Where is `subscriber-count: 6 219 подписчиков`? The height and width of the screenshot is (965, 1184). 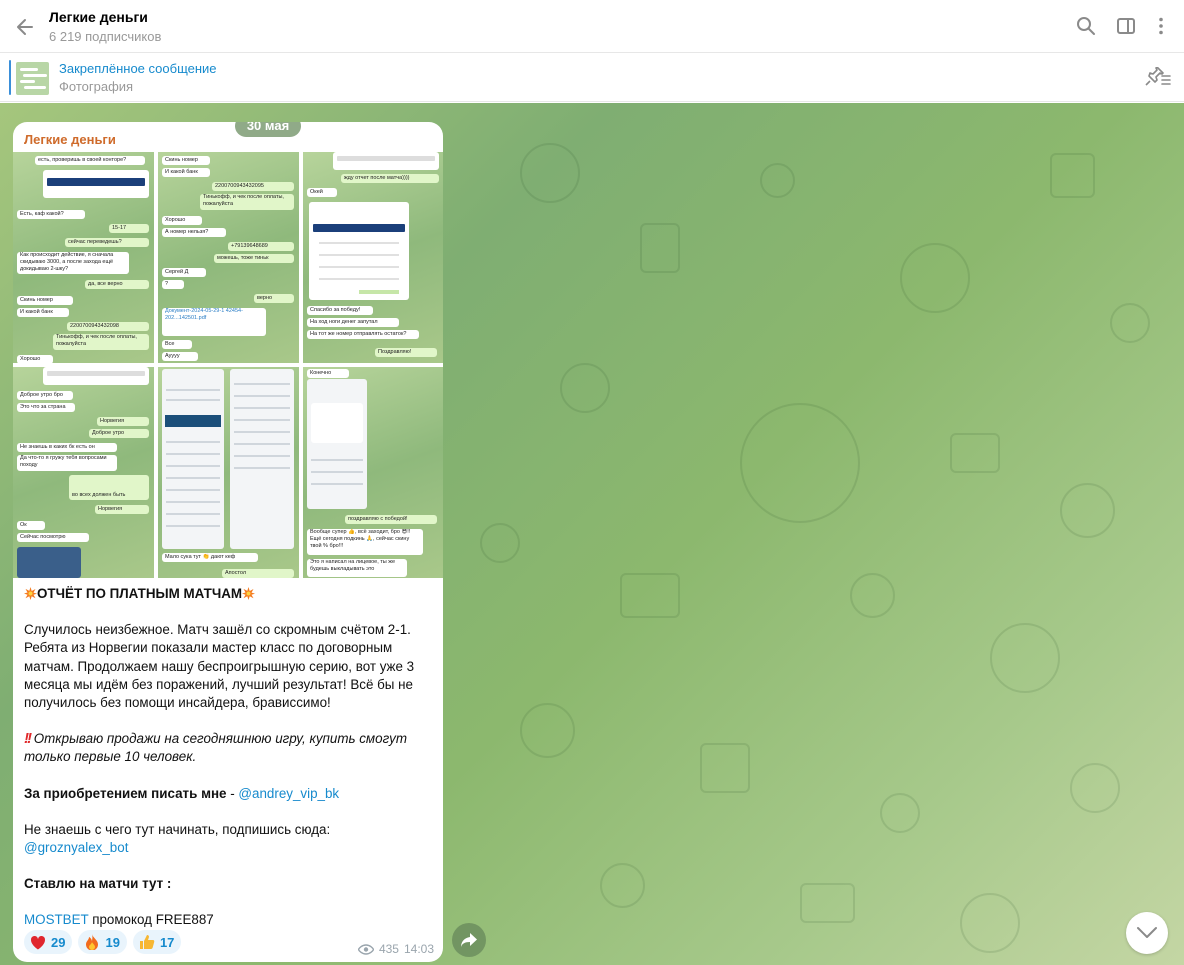
subscriber-count: 6 219 подписчиков is located at coordinates (105, 36).